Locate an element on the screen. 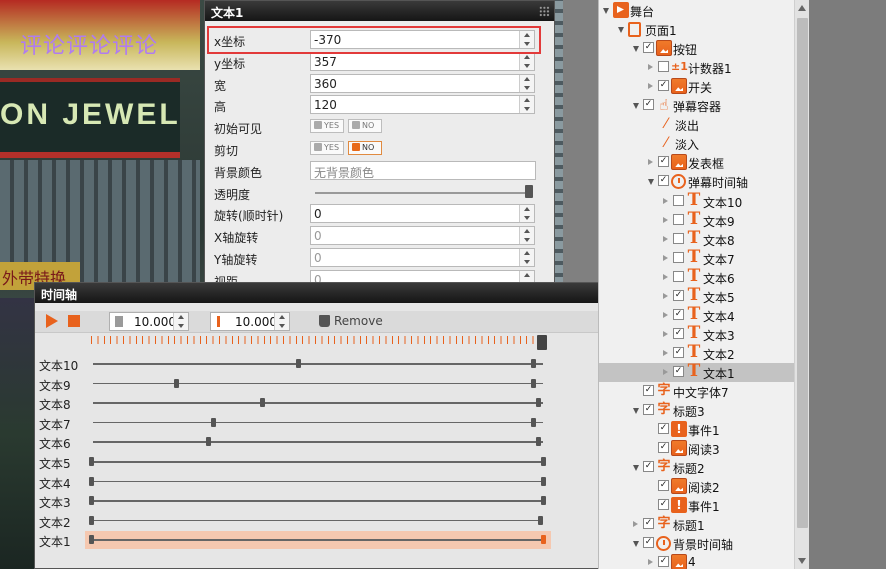  tree-node: ✓ 按钮 is located at coordinates (697, 48).